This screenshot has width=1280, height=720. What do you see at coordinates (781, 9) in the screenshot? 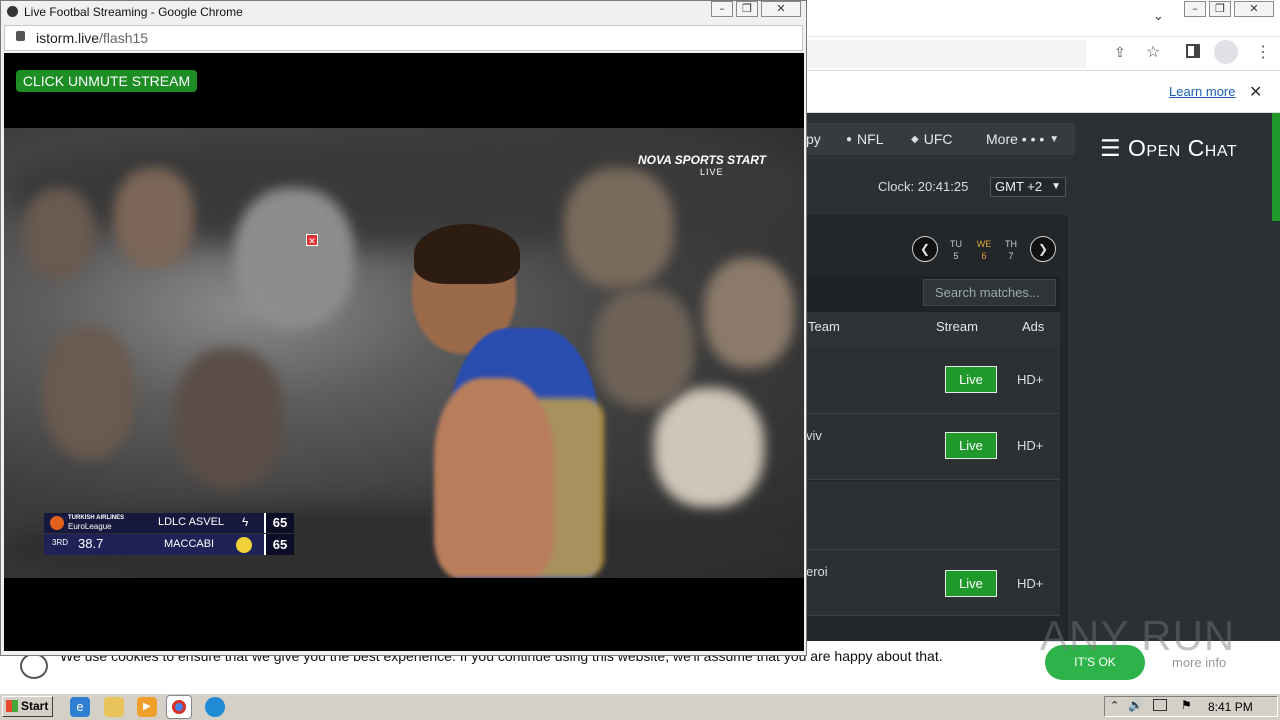
I see `popup-close-button: ✕` at bounding box center [781, 9].